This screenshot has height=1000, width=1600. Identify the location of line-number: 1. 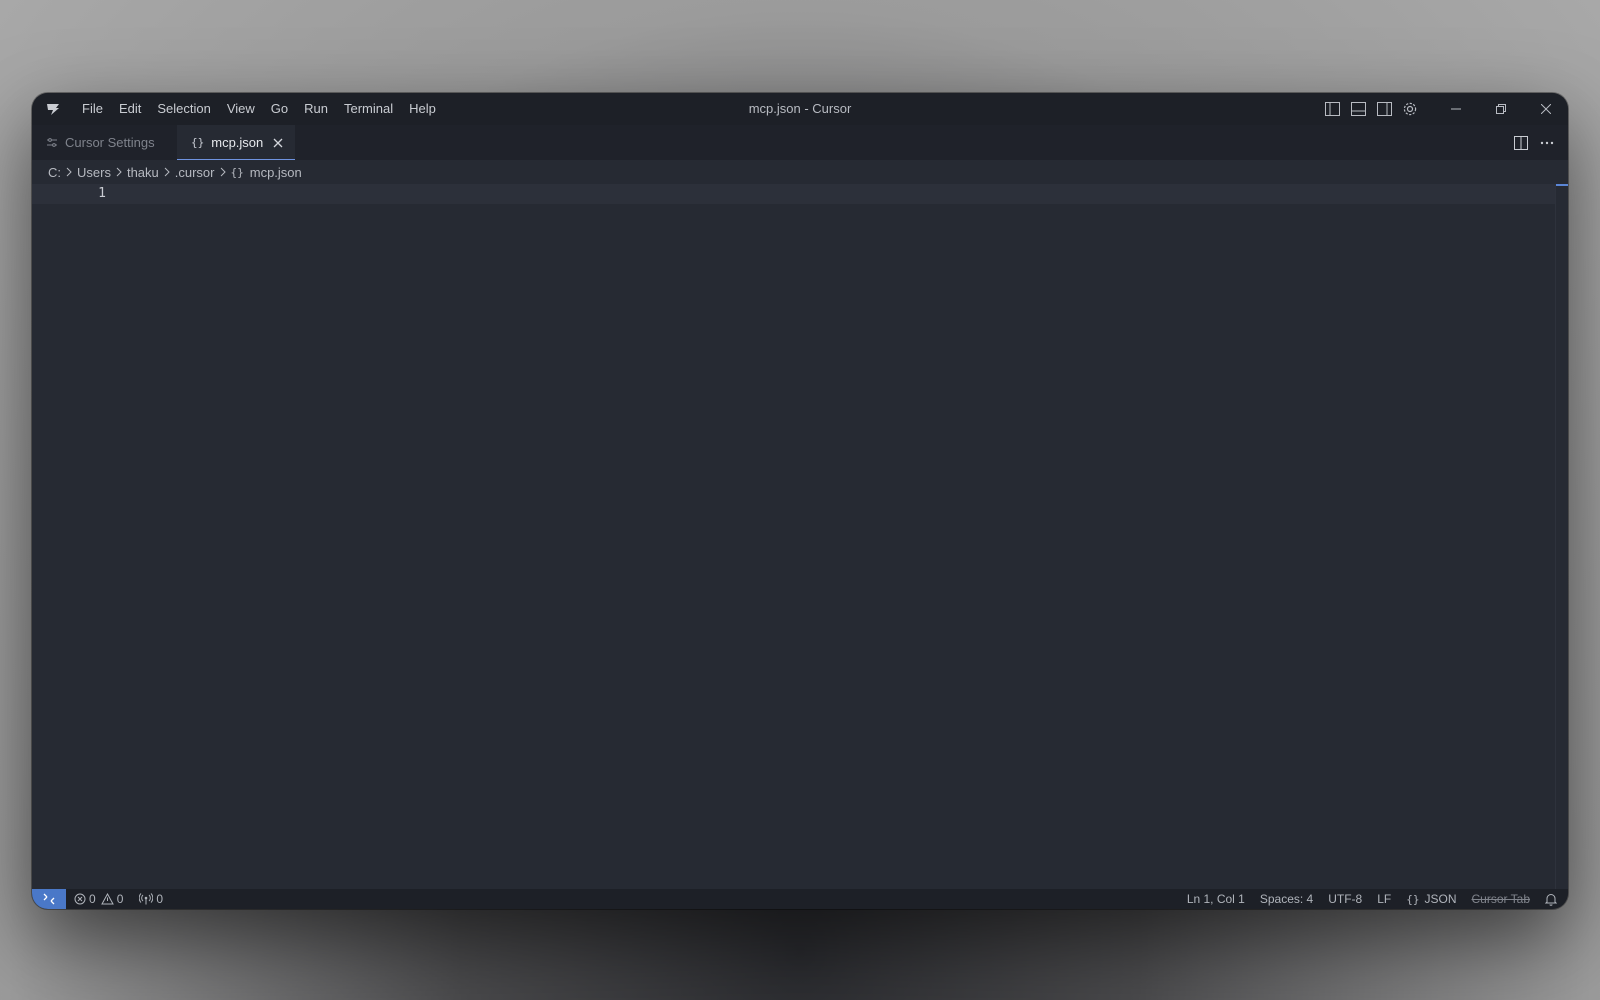
(102, 193).